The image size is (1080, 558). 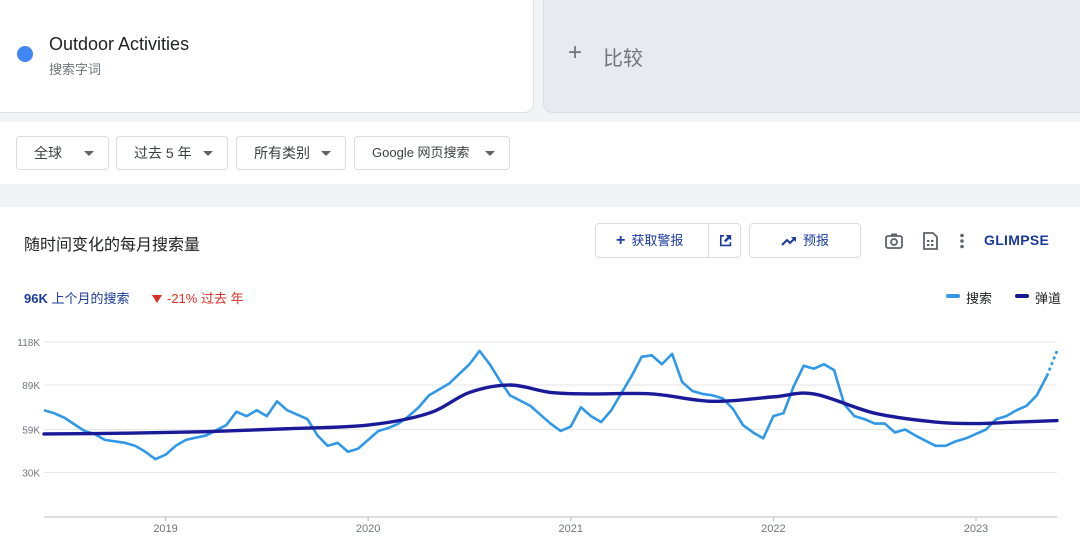 I want to click on last-month-value: 96K, so click(x=36, y=298).